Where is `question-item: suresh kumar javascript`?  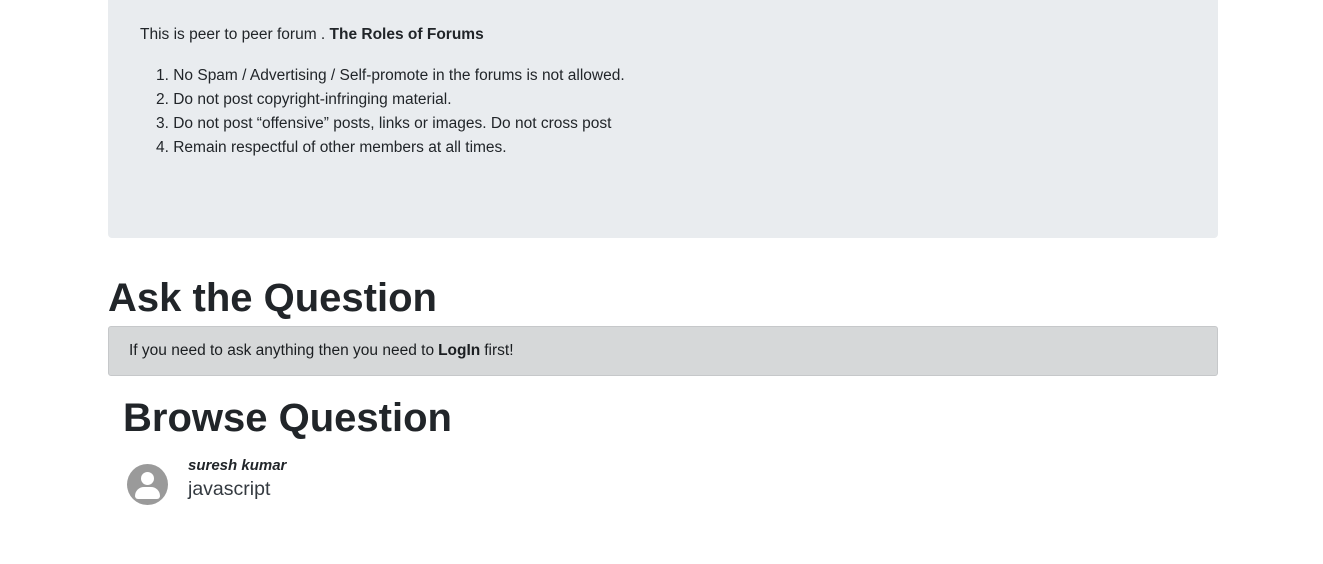 question-item: suresh kumar javascript is located at coordinates (670, 480).